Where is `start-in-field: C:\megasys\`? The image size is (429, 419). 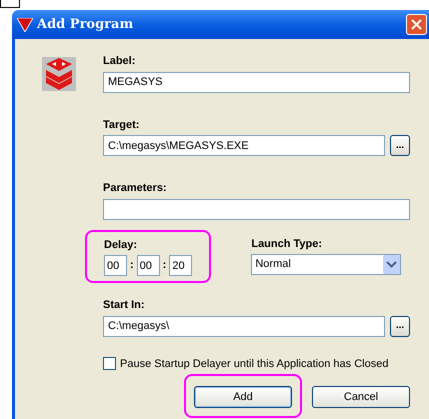
start-in-field: C:\megasys\ is located at coordinates (244, 326).